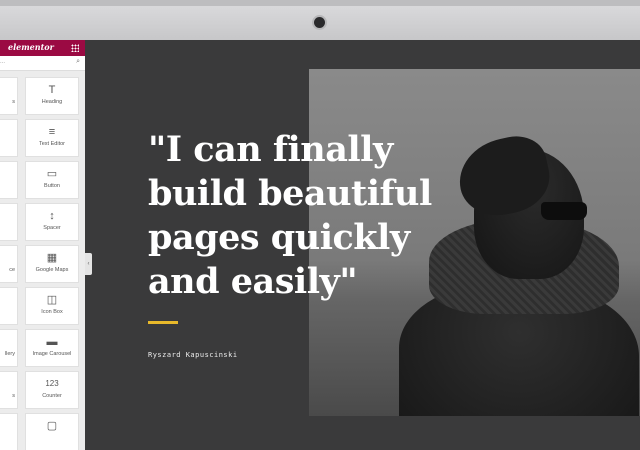 Image resolution: width=640 pixels, height=450 pixels. I want to click on camera-icon, so click(319, 22).